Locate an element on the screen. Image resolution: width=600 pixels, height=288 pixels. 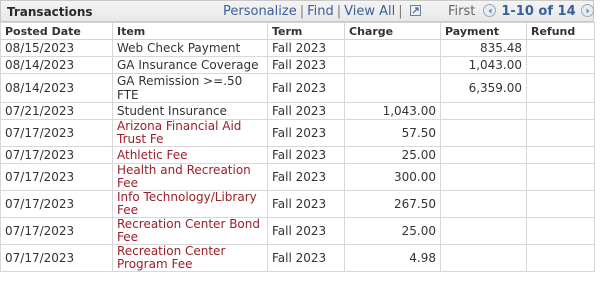
table-row: 07/17/2023 Athletic Fee Fall 2023 25.00 is located at coordinates (297, 155).